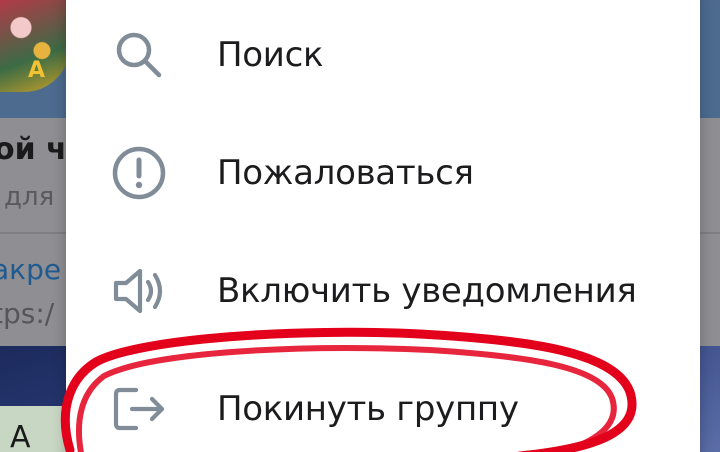 The image size is (720, 452). Describe the element at coordinates (29, 197) in the screenshot. I see `group-subtitle: для` at that location.